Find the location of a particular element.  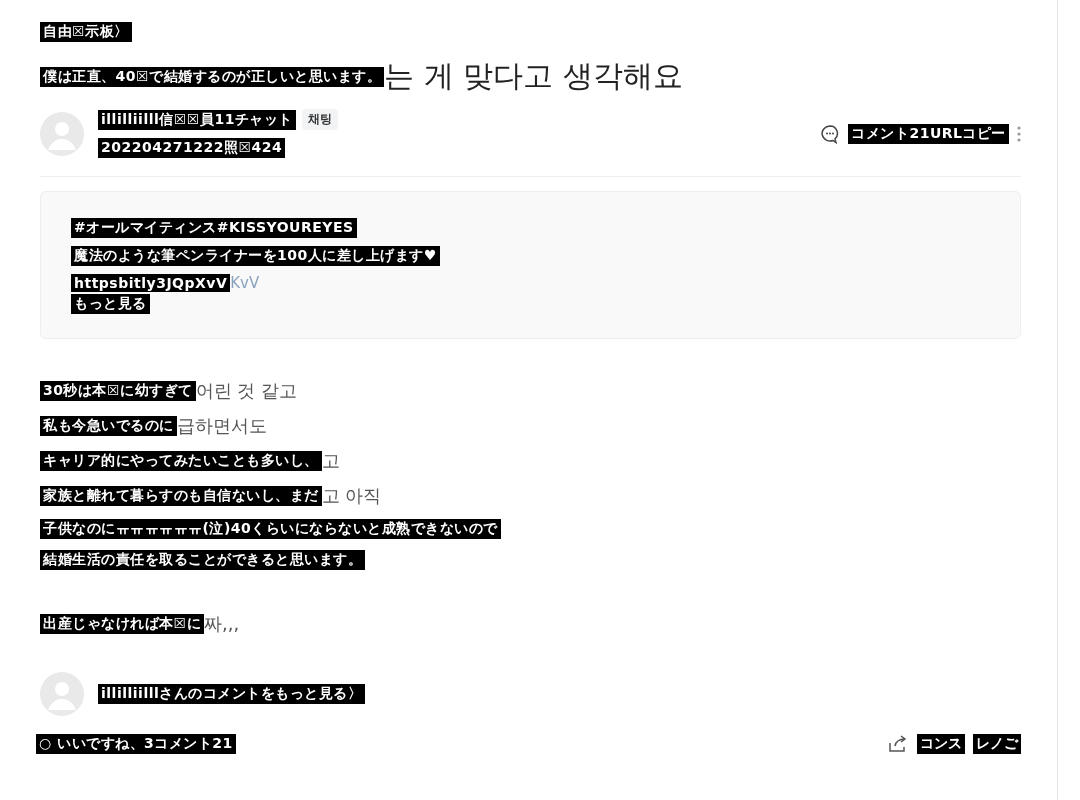

body-text: 子供なのにㅠㅠㅠㅠㅠㅠ(泣)40くらいにならないと成熟できないので is located at coordinates (270, 529).